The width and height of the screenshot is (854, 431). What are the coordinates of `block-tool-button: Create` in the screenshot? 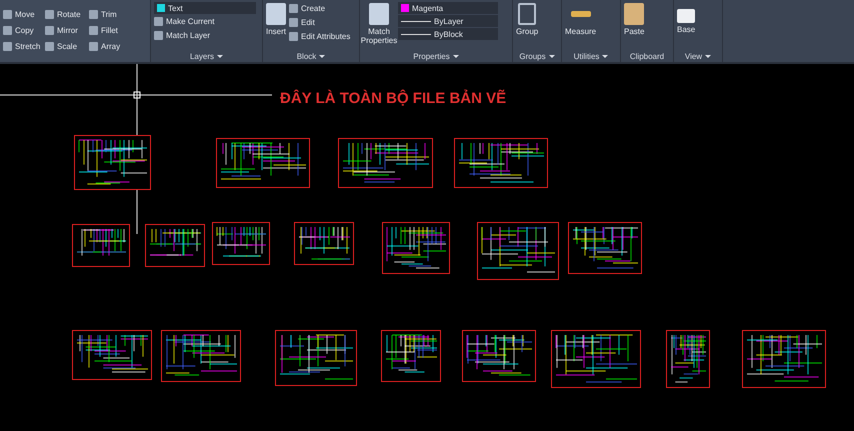 It's located at (319, 8).